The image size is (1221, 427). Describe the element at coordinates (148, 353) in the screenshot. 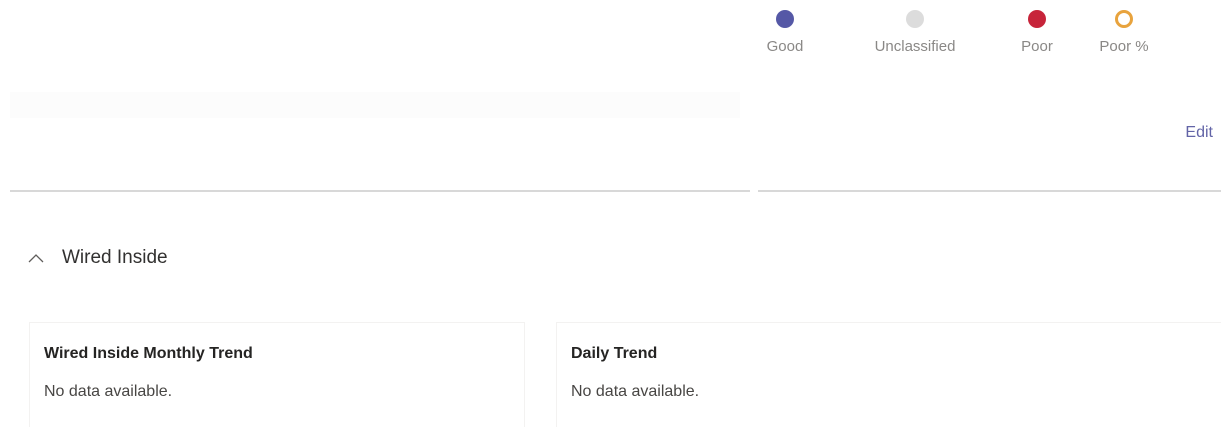

I see `card-title: Wired Inside Monthly Trend` at that location.